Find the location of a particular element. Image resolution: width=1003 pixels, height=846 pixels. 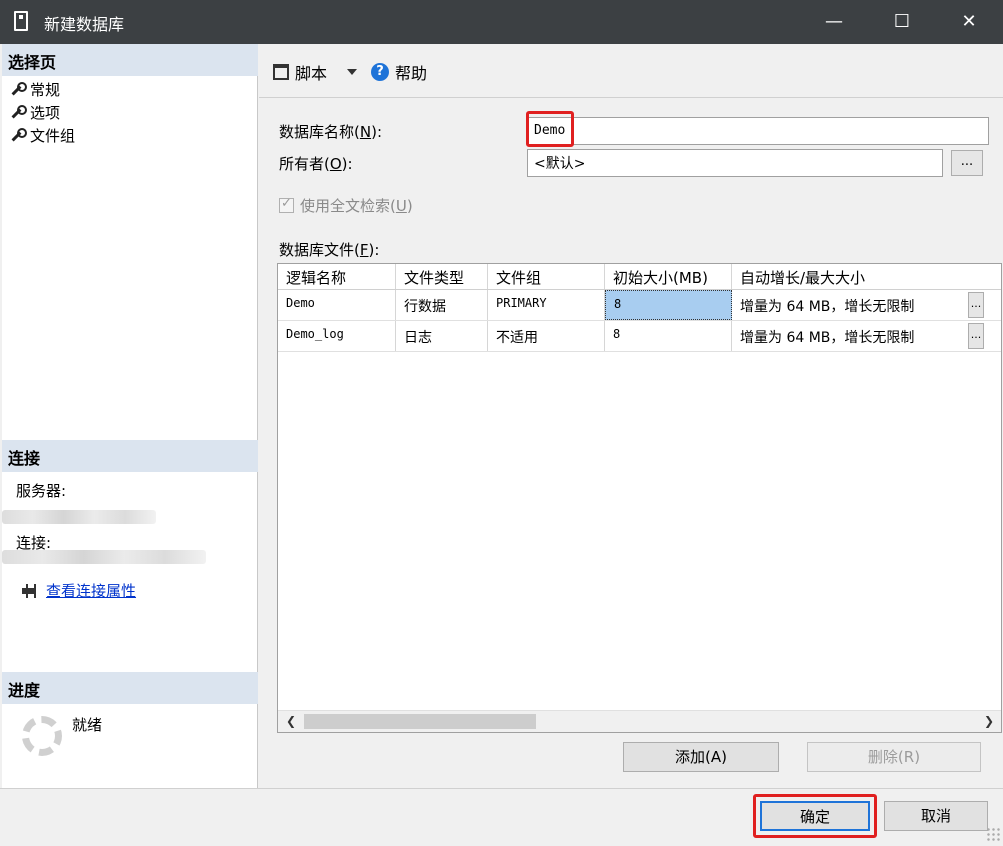

cell-filegroup: 不适用 is located at coordinates (546, 336).